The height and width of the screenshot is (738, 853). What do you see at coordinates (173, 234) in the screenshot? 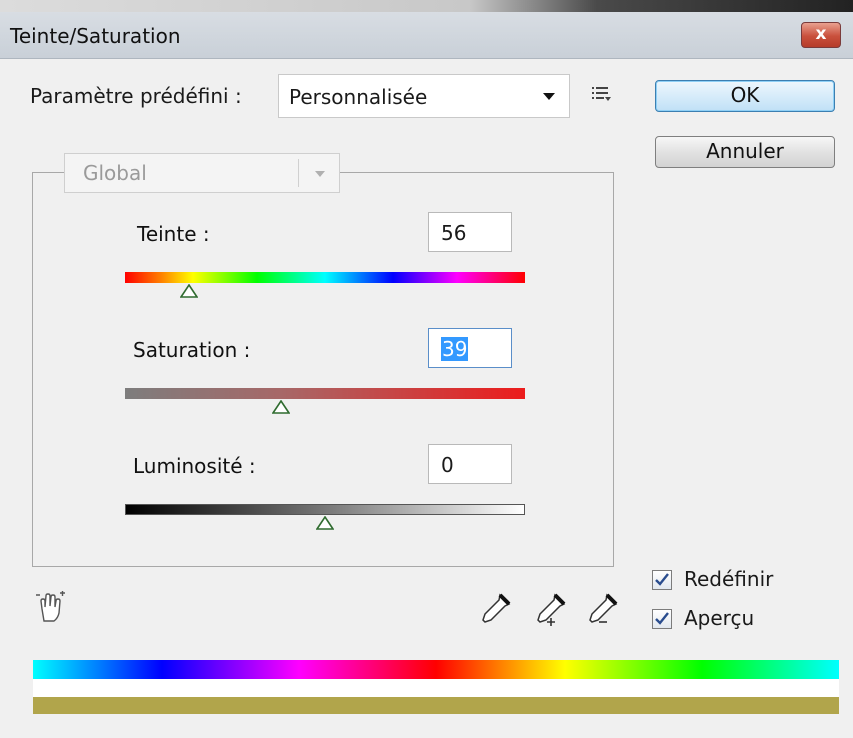
I see `hue-label: Teinte :` at bounding box center [173, 234].